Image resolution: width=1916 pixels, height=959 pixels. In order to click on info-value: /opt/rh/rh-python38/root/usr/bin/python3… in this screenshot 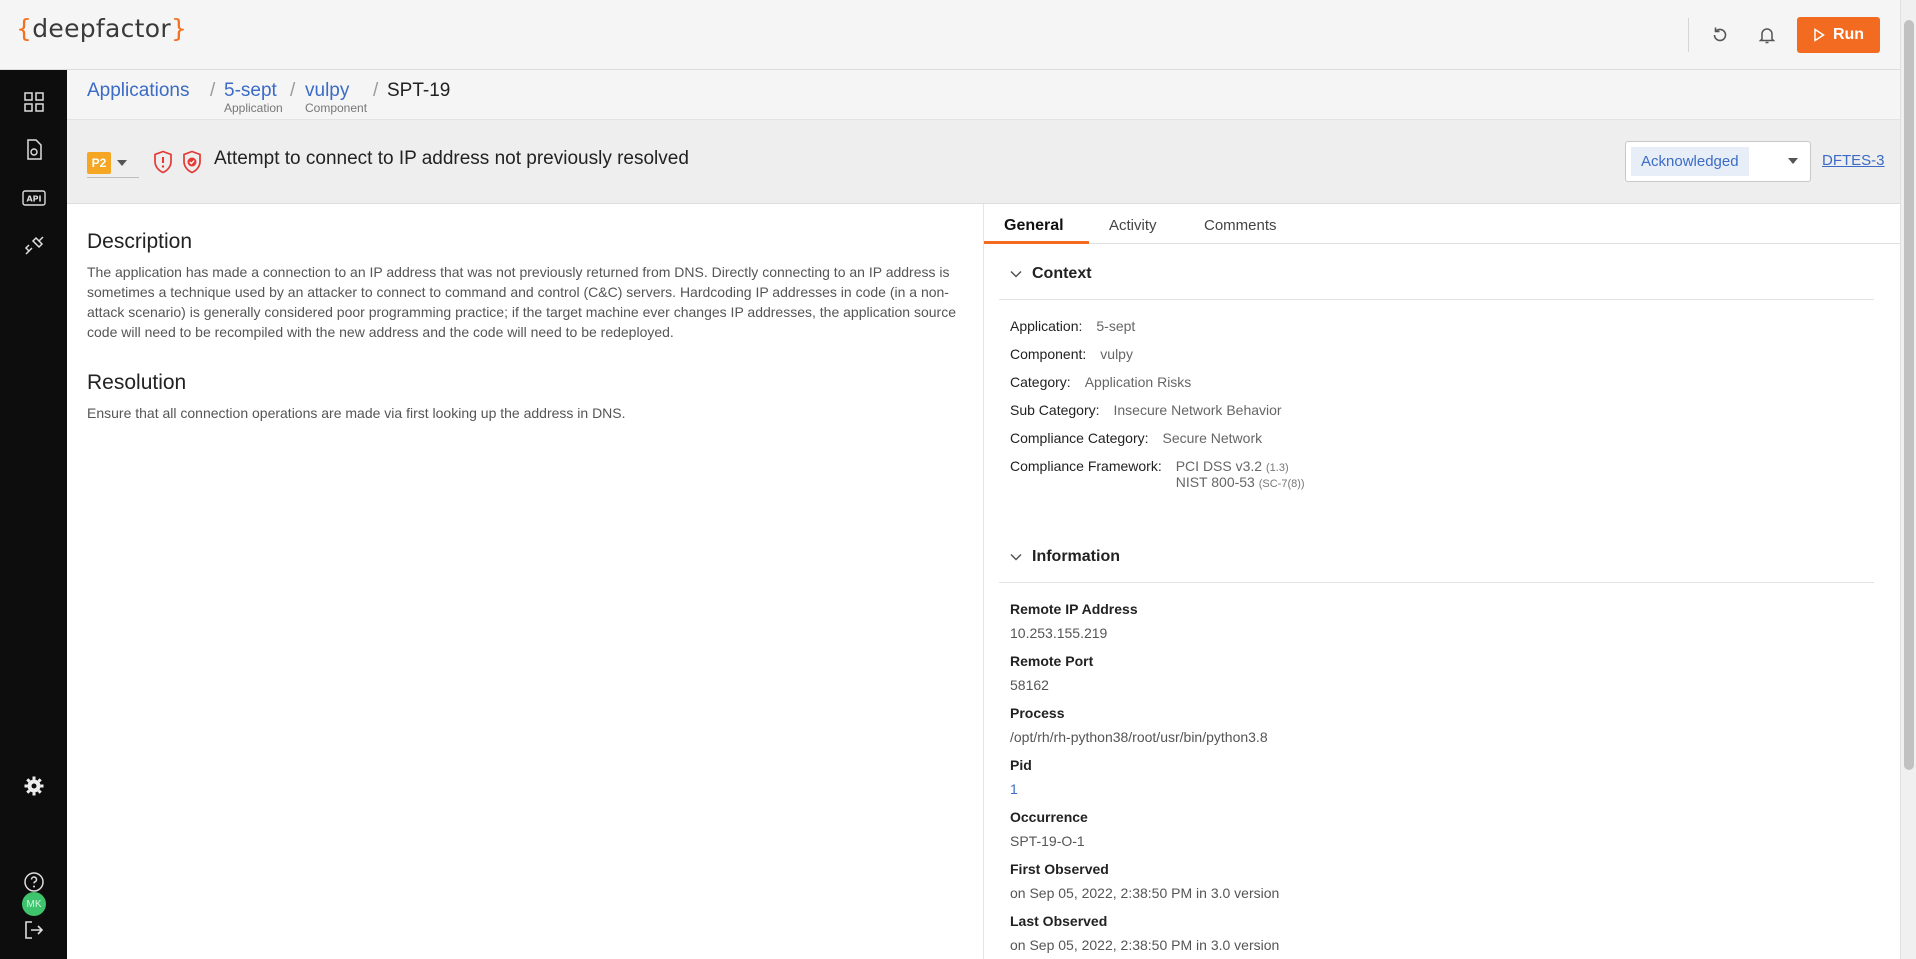, I will do `click(1139, 737)`.